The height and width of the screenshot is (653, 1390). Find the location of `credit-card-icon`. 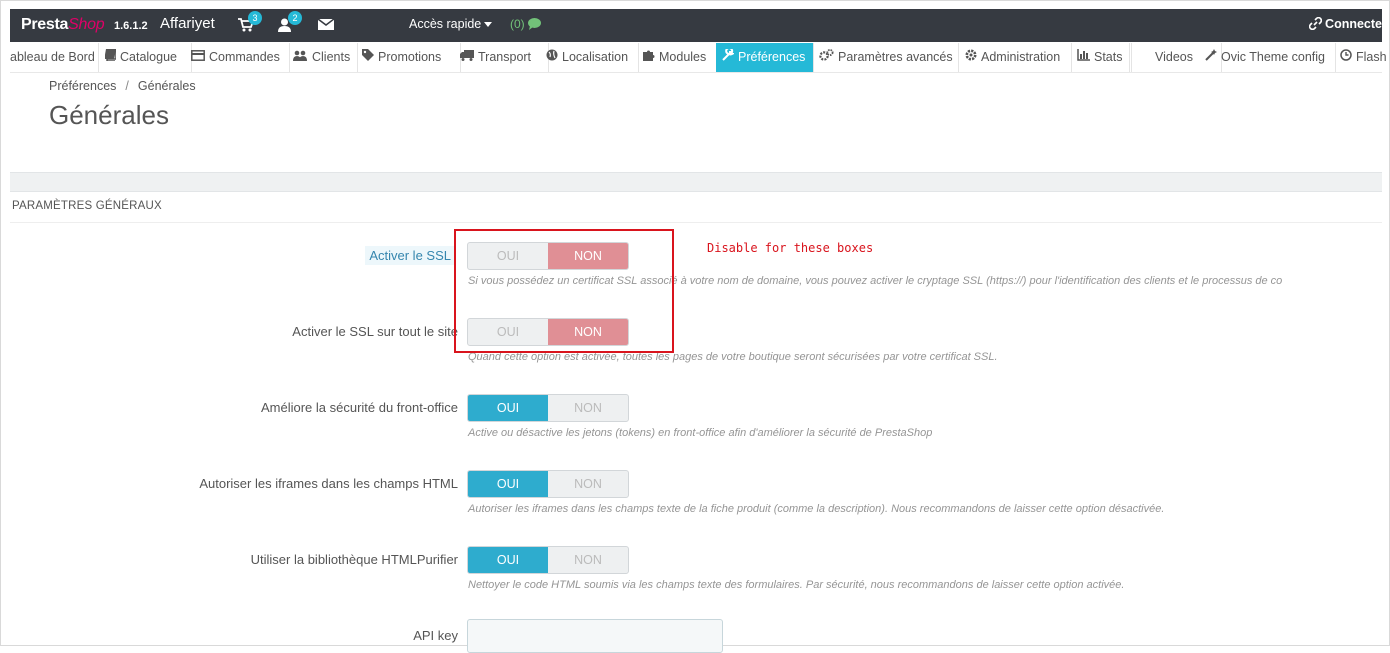

credit-card-icon is located at coordinates (198, 57).